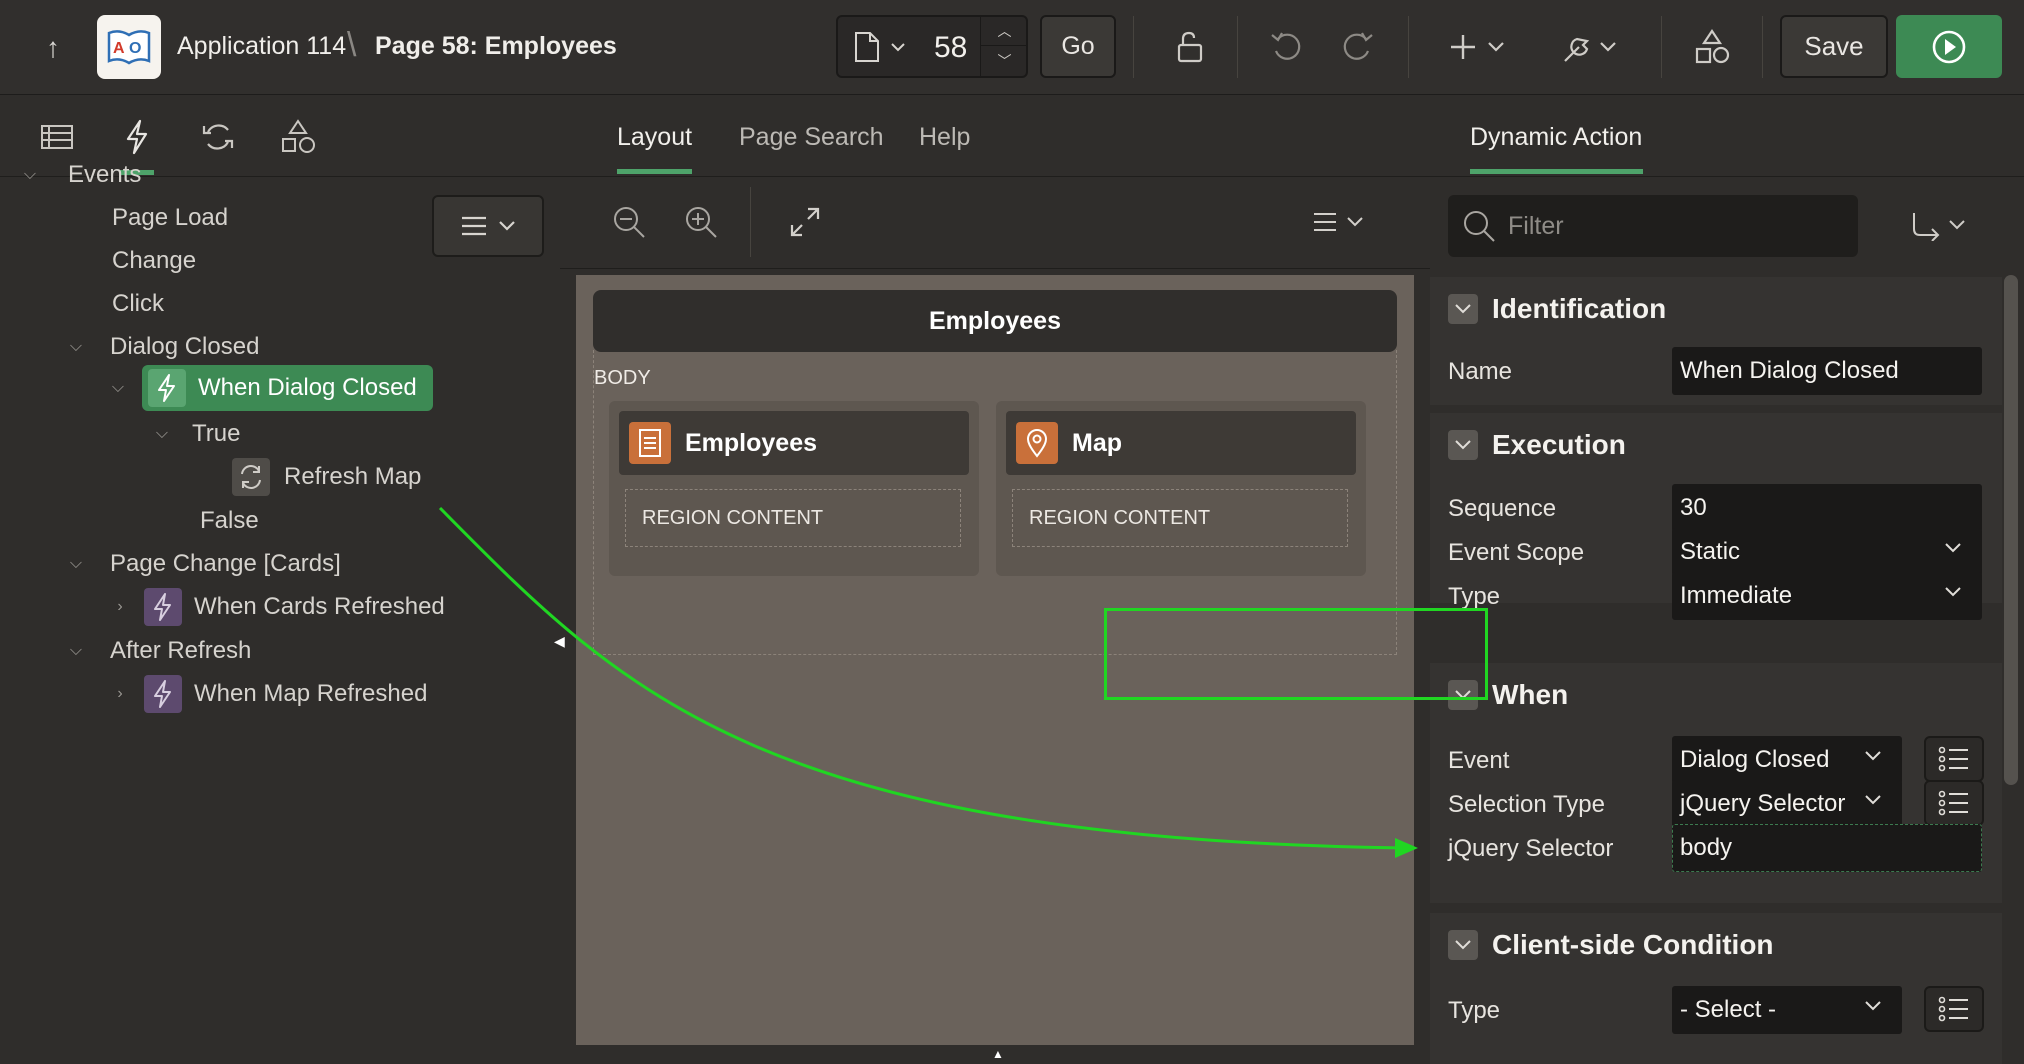 This screenshot has width=2024, height=1064. I want to click on page-header-region: Employees, so click(995, 321).